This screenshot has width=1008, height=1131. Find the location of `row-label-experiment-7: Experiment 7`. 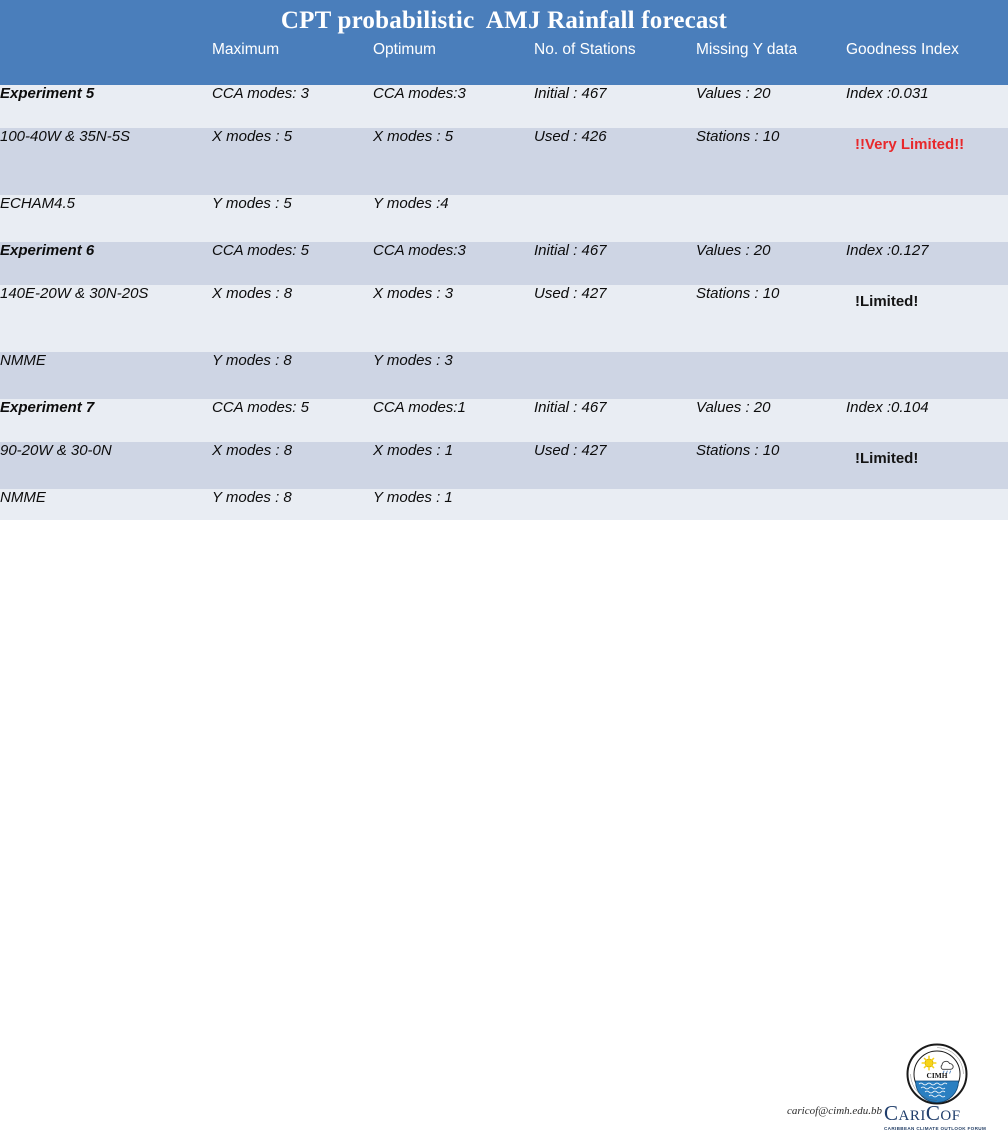

row-label-experiment-7: Experiment 7 is located at coordinates (106, 420).